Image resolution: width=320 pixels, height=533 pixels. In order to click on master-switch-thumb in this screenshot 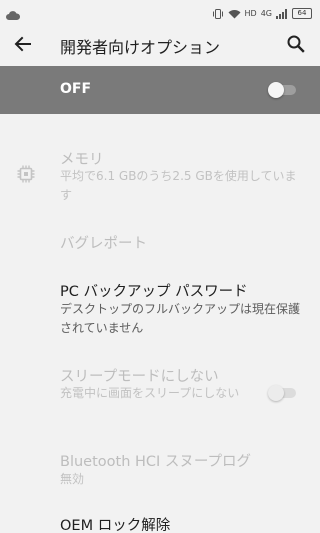, I will do `click(276, 90)`.